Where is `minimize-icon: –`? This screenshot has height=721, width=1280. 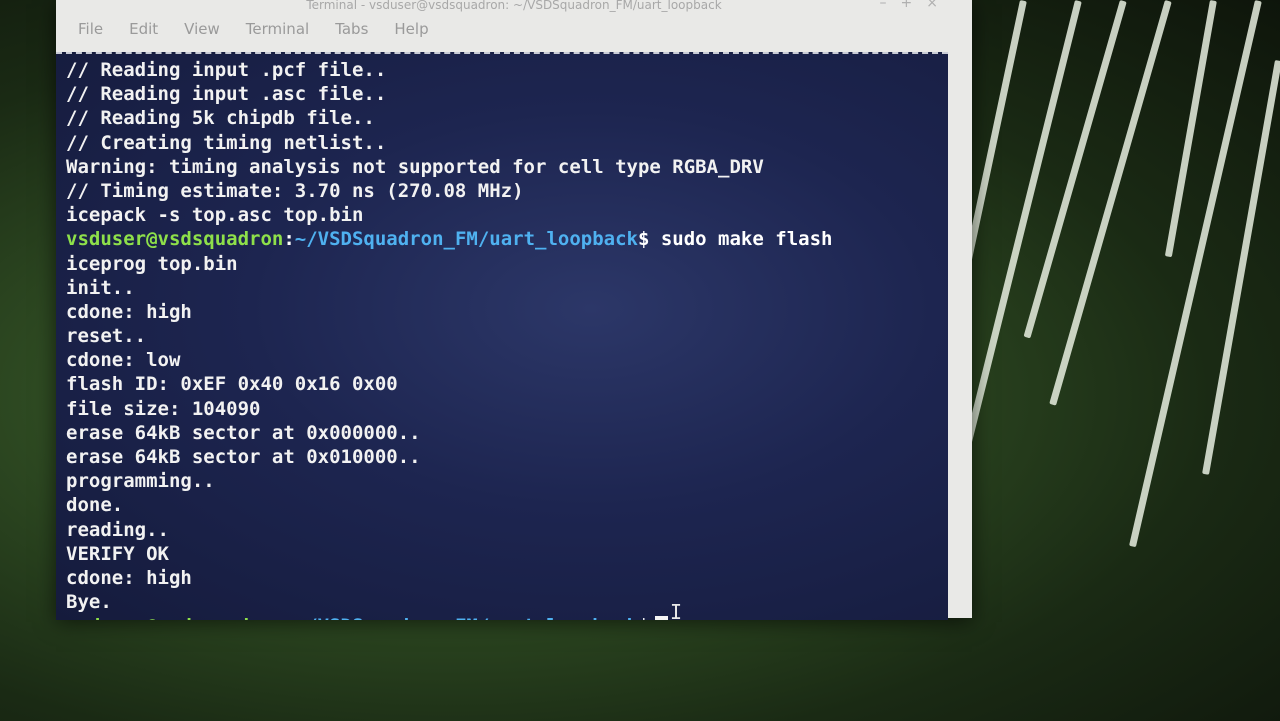
minimize-icon: – is located at coordinates (890, 5).